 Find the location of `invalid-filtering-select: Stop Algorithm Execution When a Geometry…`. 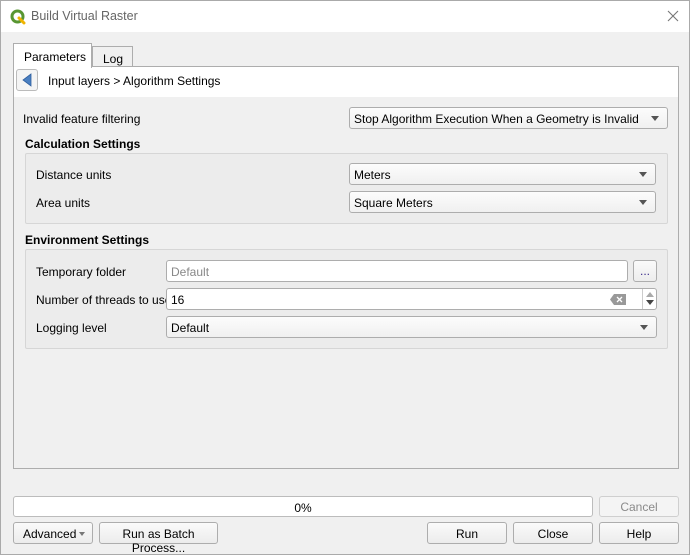

invalid-filtering-select: Stop Algorithm Execution When a Geometry… is located at coordinates (508, 118).